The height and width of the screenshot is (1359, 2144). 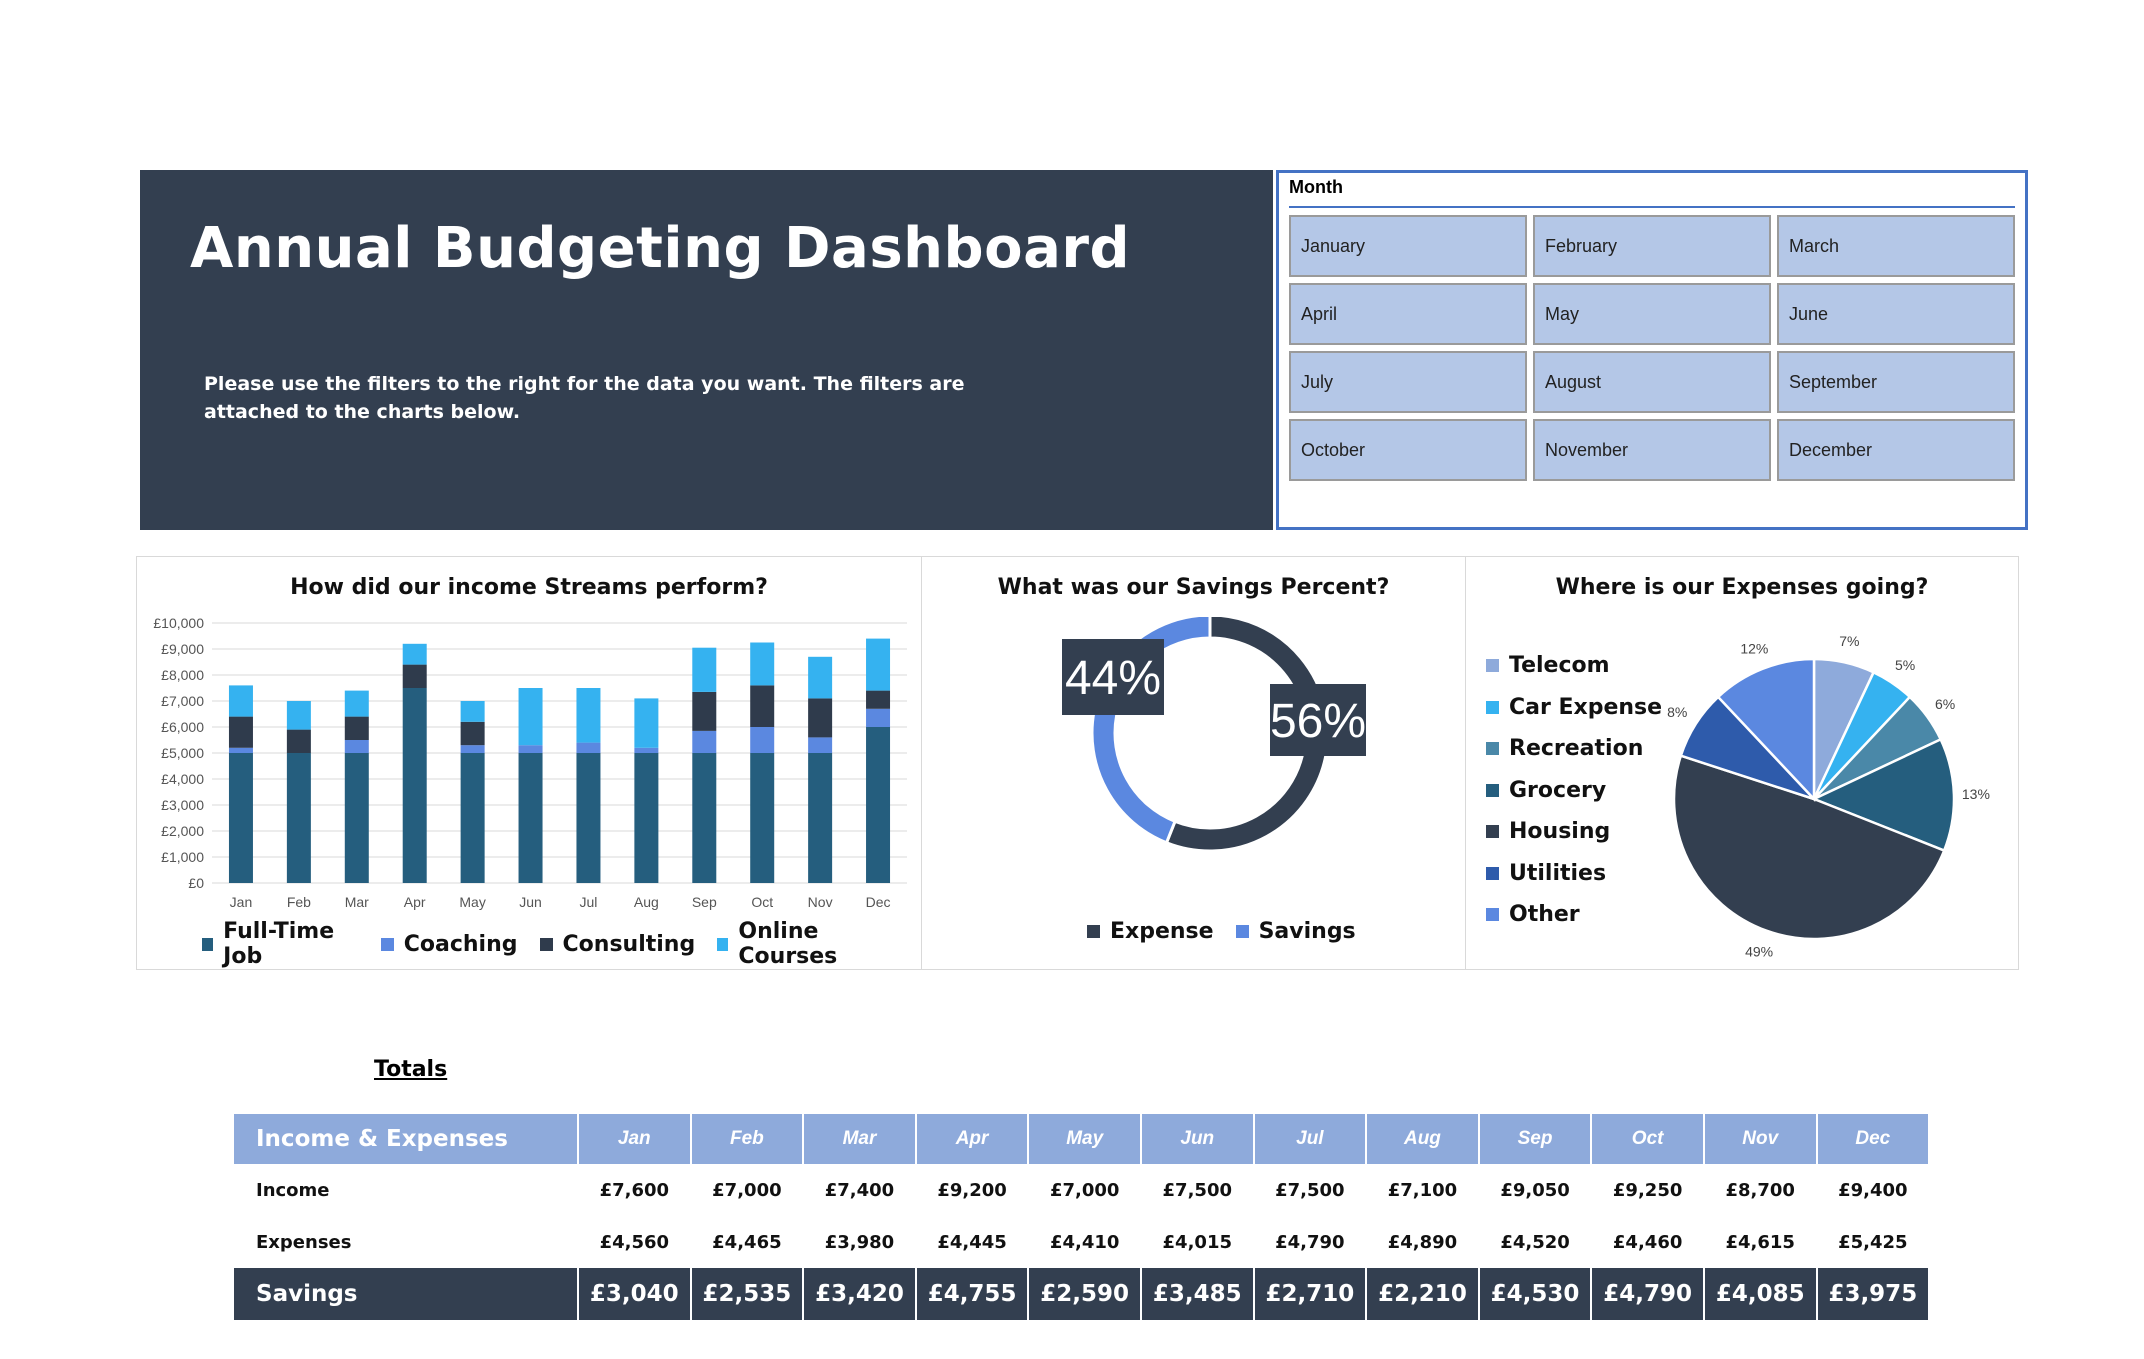 I want to click on slicer-item-may: May, so click(x=1652, y=314).